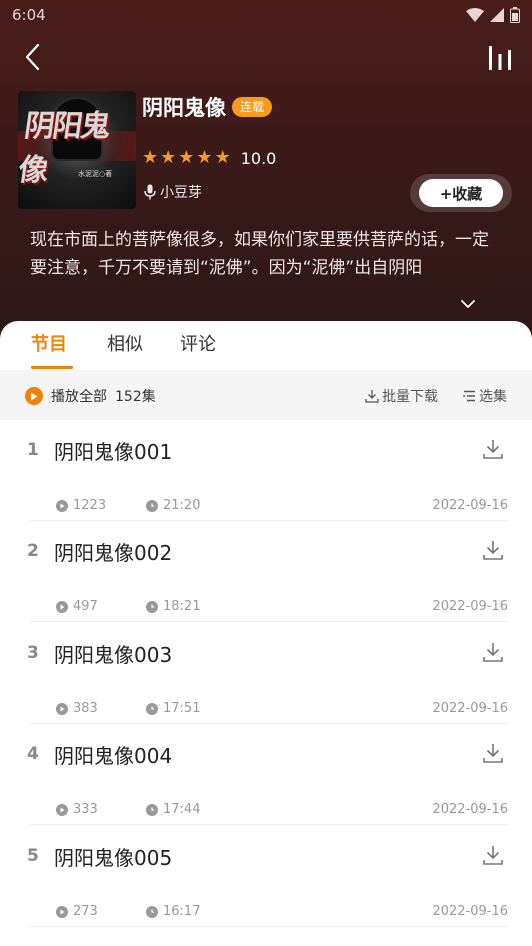 The image size is (532, 946). I want to click on nav-bar, so click(266, 58).